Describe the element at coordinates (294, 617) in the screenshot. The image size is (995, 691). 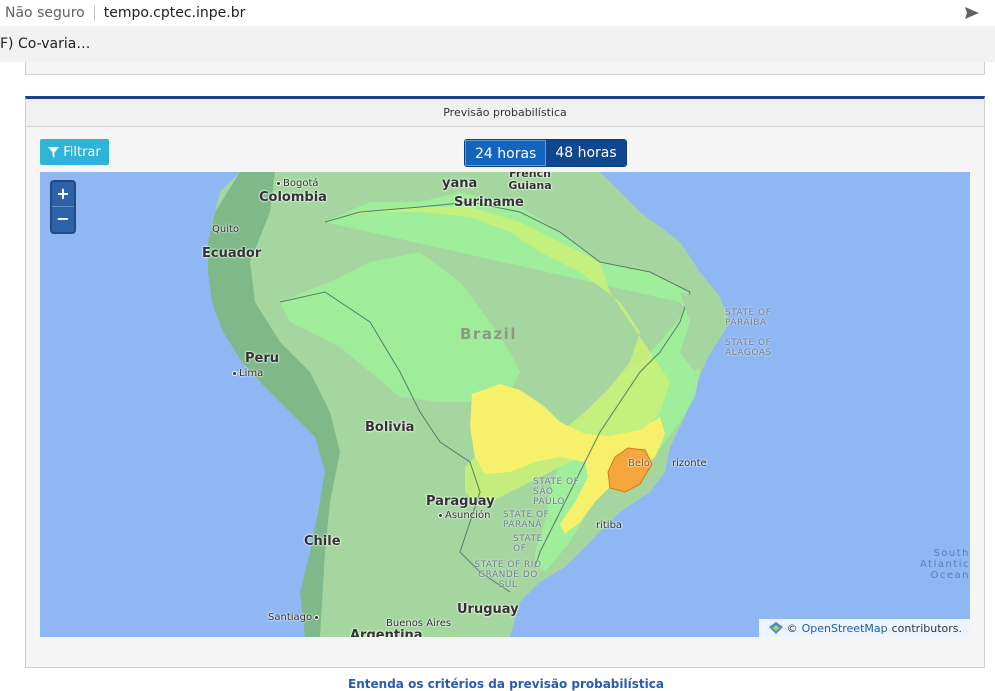
I see `city-label-santiago: Santiago` at that location.